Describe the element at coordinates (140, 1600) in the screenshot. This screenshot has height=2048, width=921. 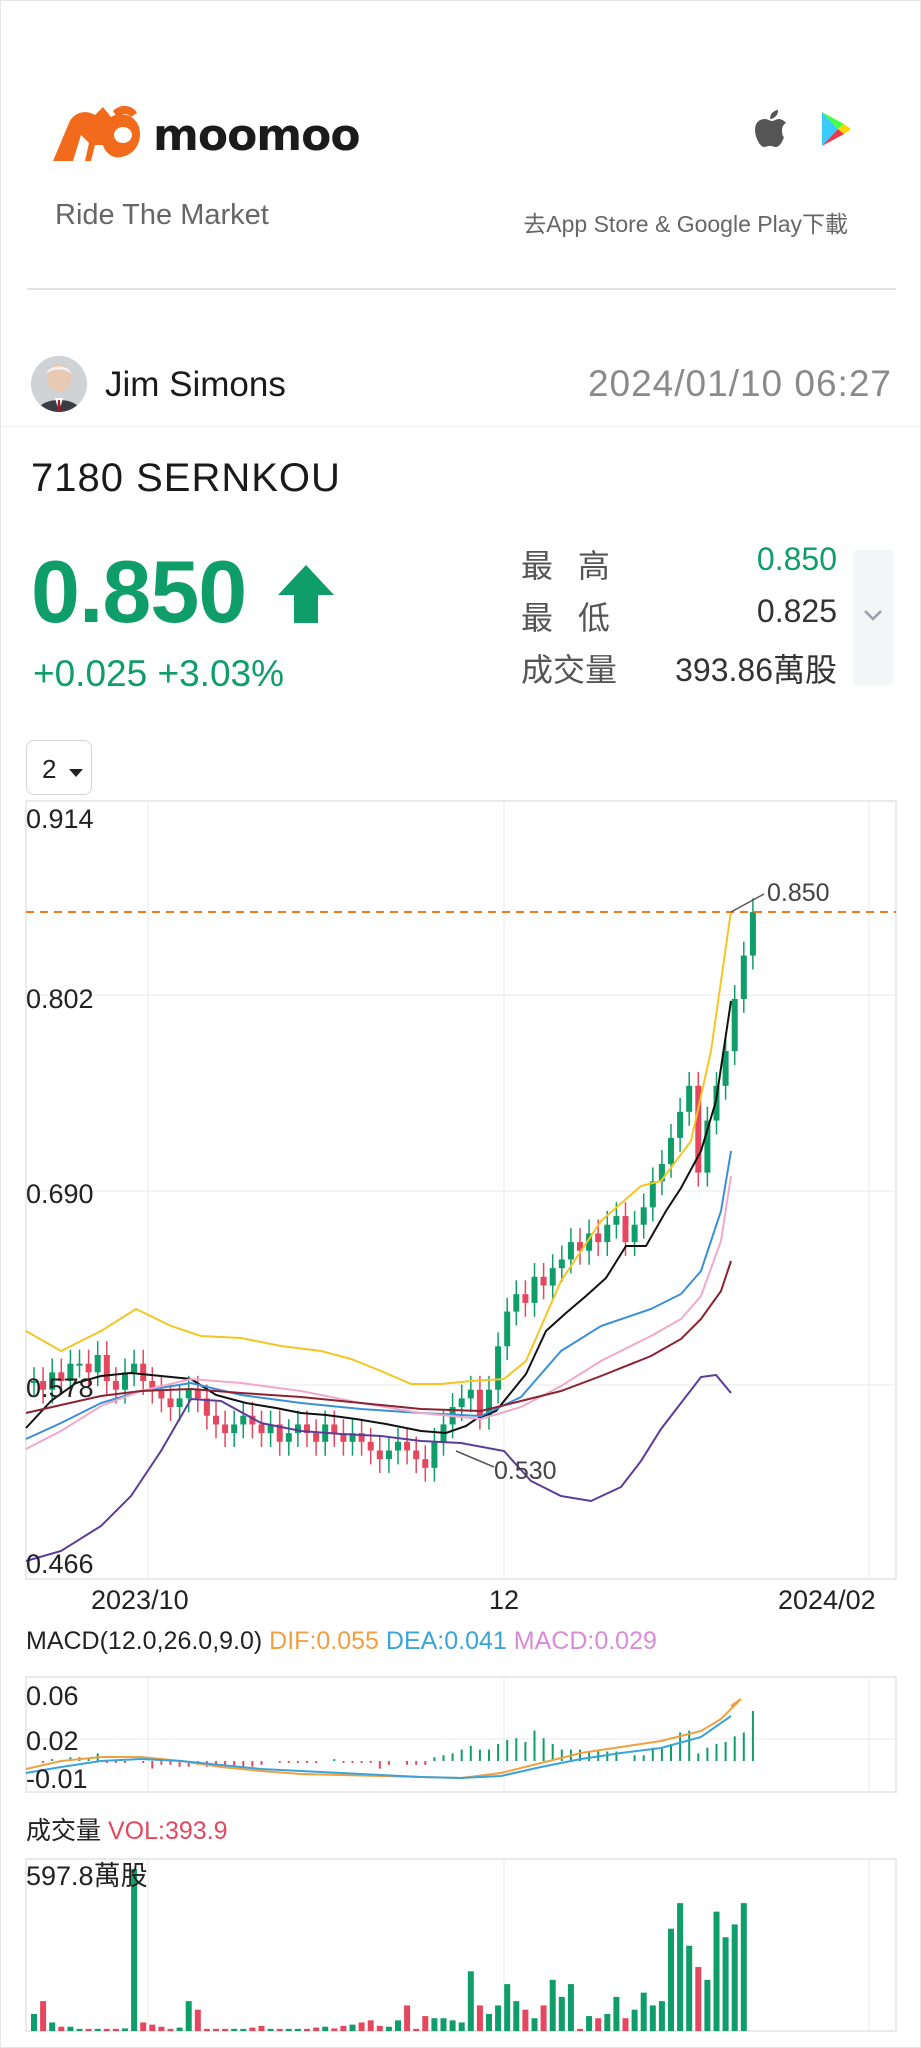
I see `x-tick-label: 2023/10` at that location.